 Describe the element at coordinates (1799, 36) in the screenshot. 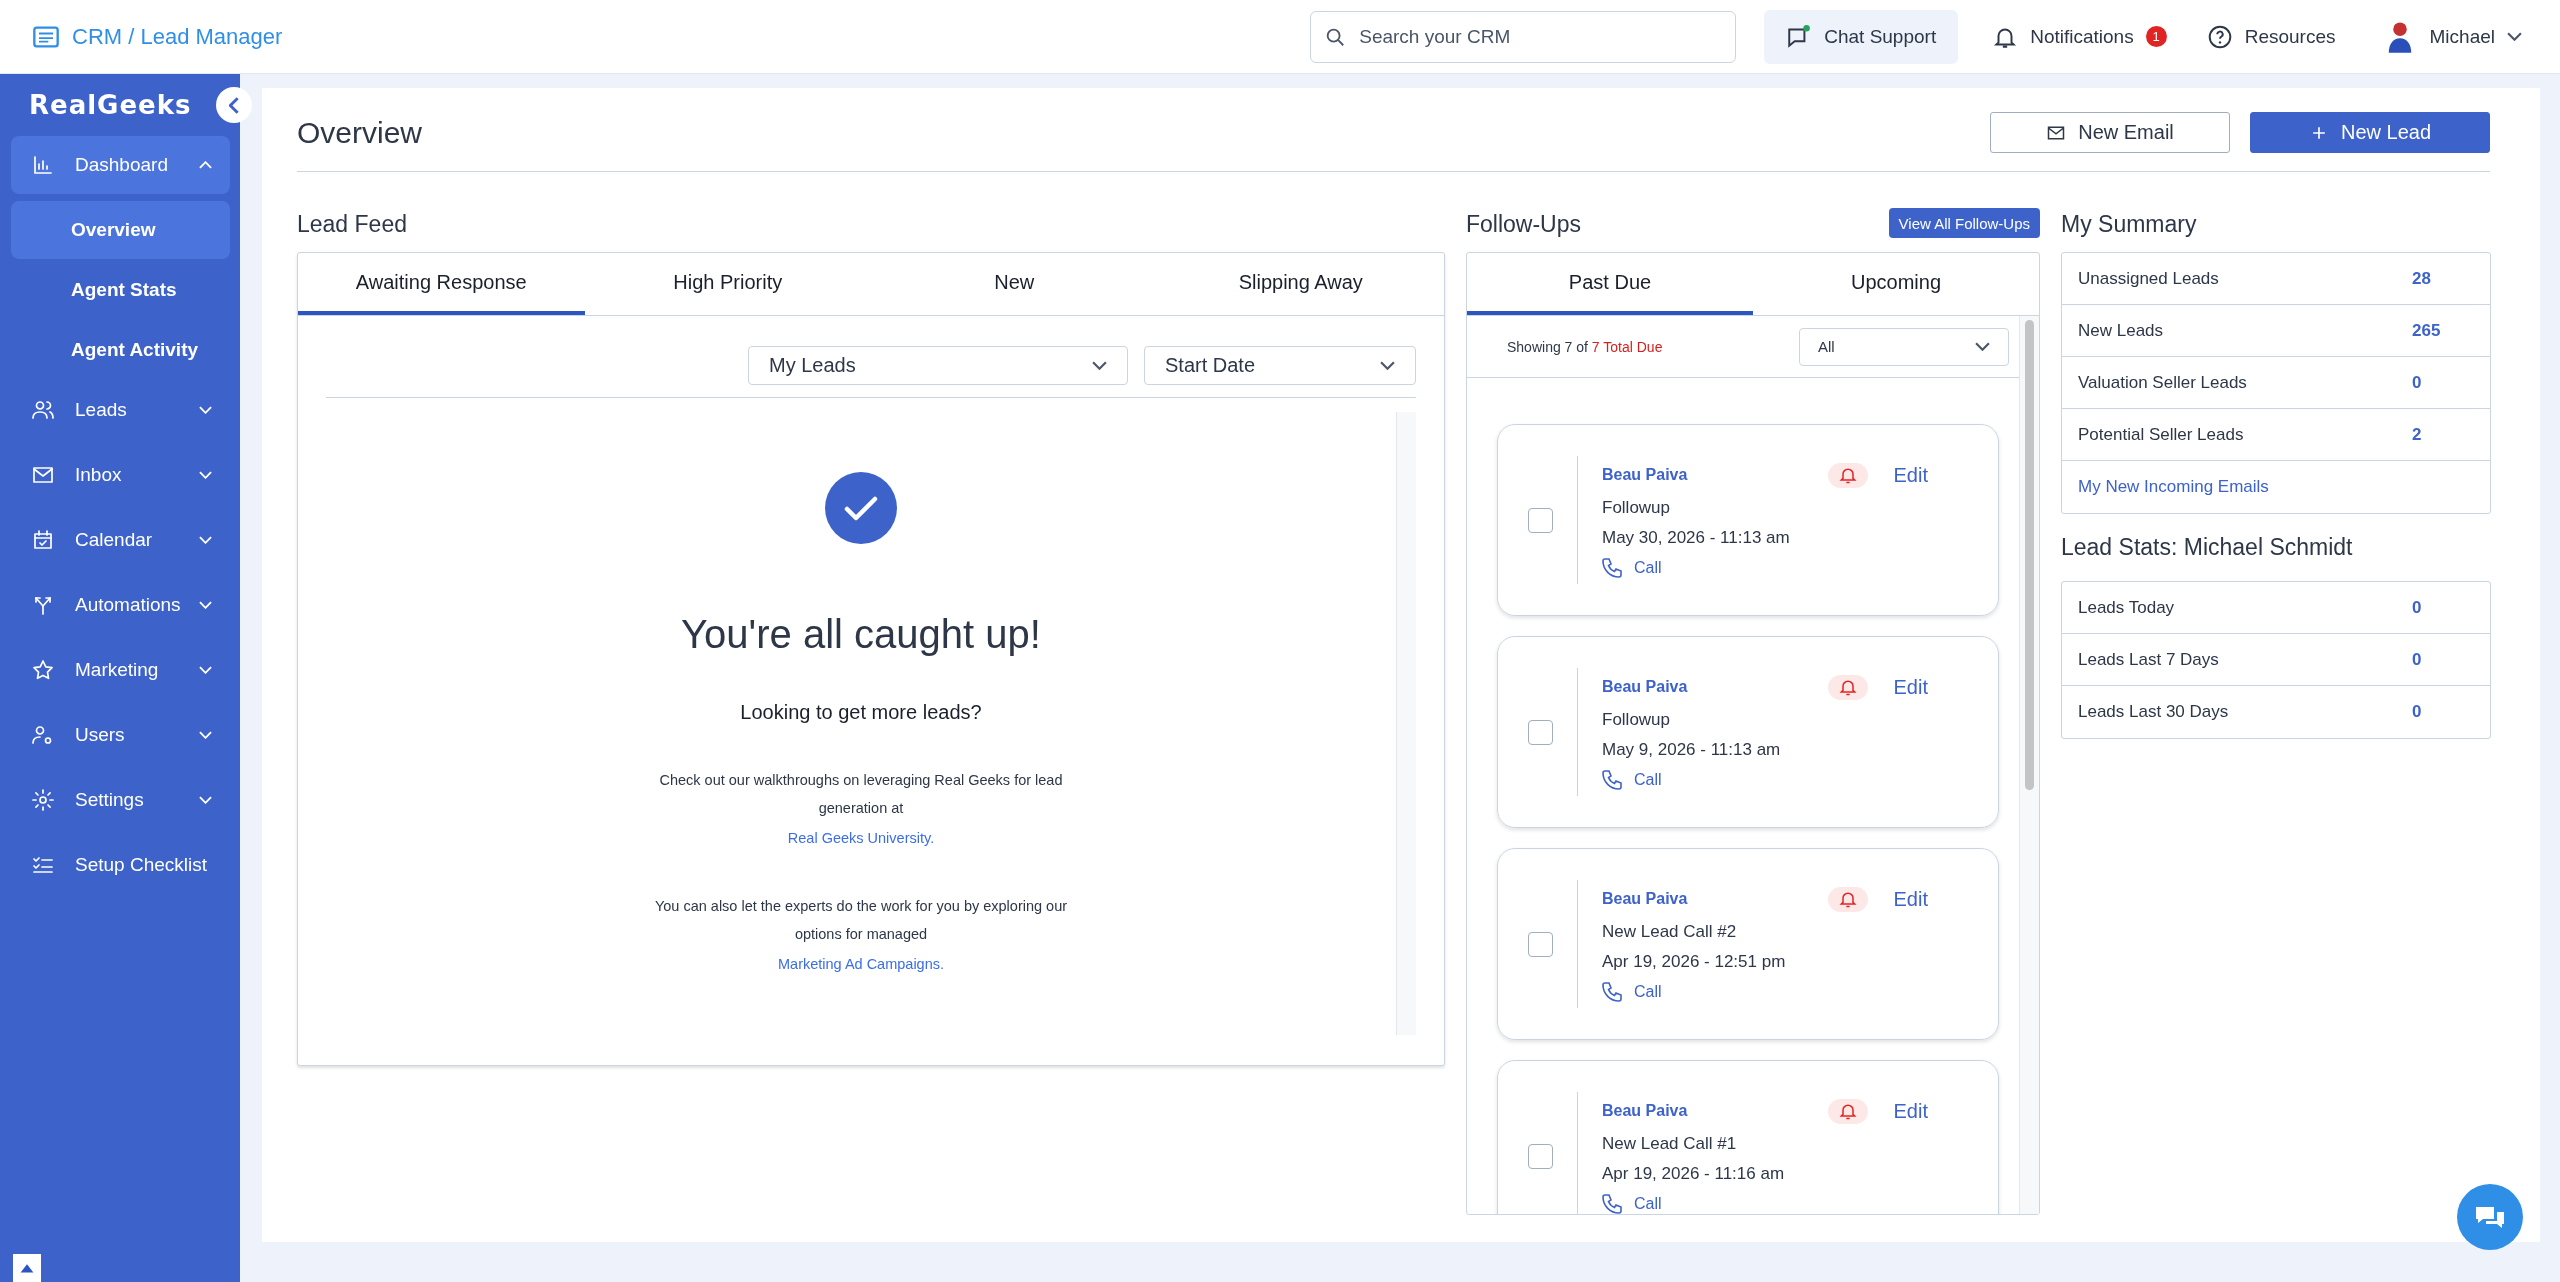

I see `chat-bubble-icon` at that location.